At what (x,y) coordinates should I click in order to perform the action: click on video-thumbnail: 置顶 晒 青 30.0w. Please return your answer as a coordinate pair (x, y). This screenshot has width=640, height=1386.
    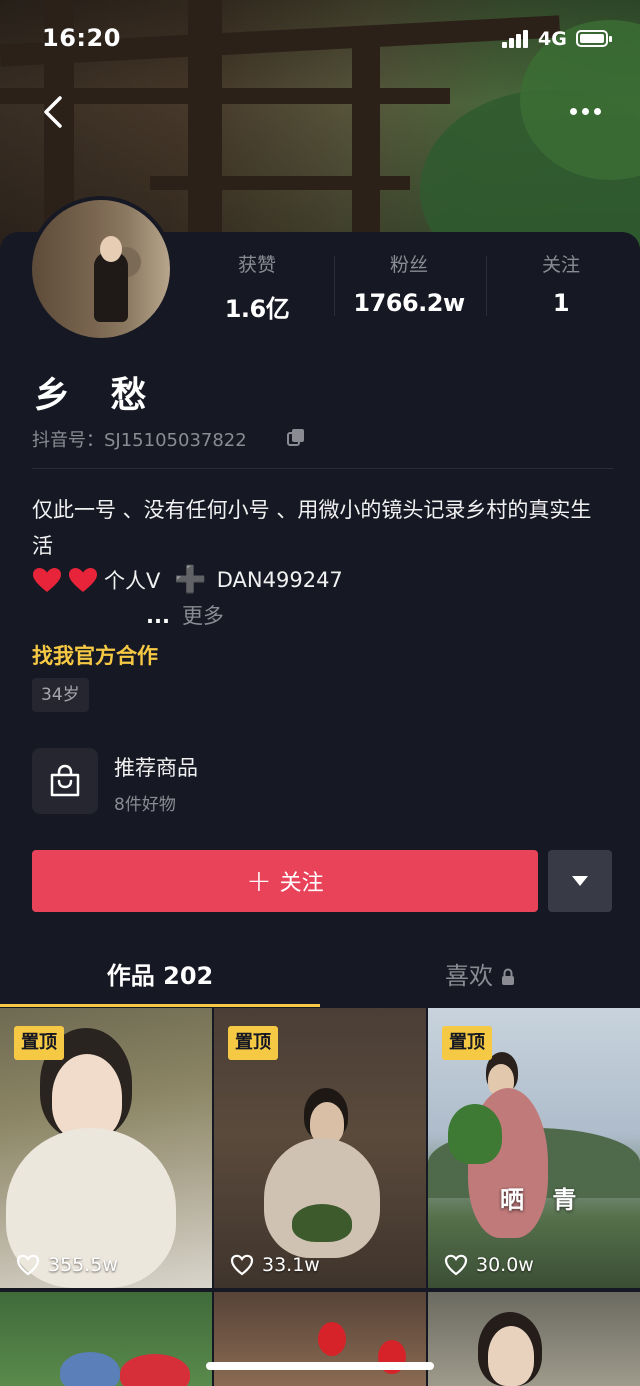
    Looking at the image, I should click on (534, 1148).